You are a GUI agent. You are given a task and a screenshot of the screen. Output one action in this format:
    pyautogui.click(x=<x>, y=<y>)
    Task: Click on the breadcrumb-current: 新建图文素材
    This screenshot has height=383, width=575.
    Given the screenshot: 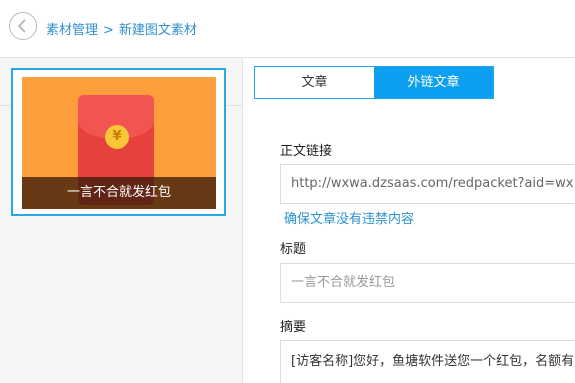 What is the action you would take?
    pyautogui.click(x=157, y=30)
    